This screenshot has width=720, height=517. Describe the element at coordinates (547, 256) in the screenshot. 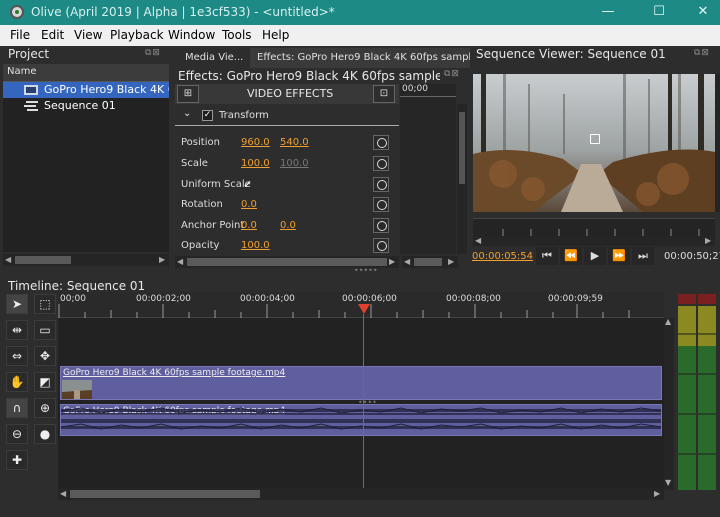

I see `go-to-start-button: ⏮` at that location.